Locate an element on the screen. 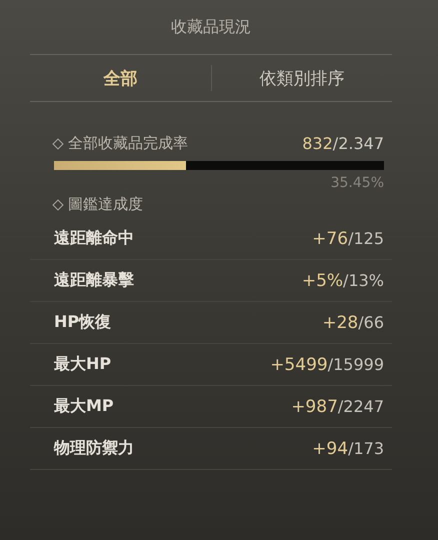 The image size is (438, 540). stat-name: 遠距離命中 is located at coordinates (94, 238).